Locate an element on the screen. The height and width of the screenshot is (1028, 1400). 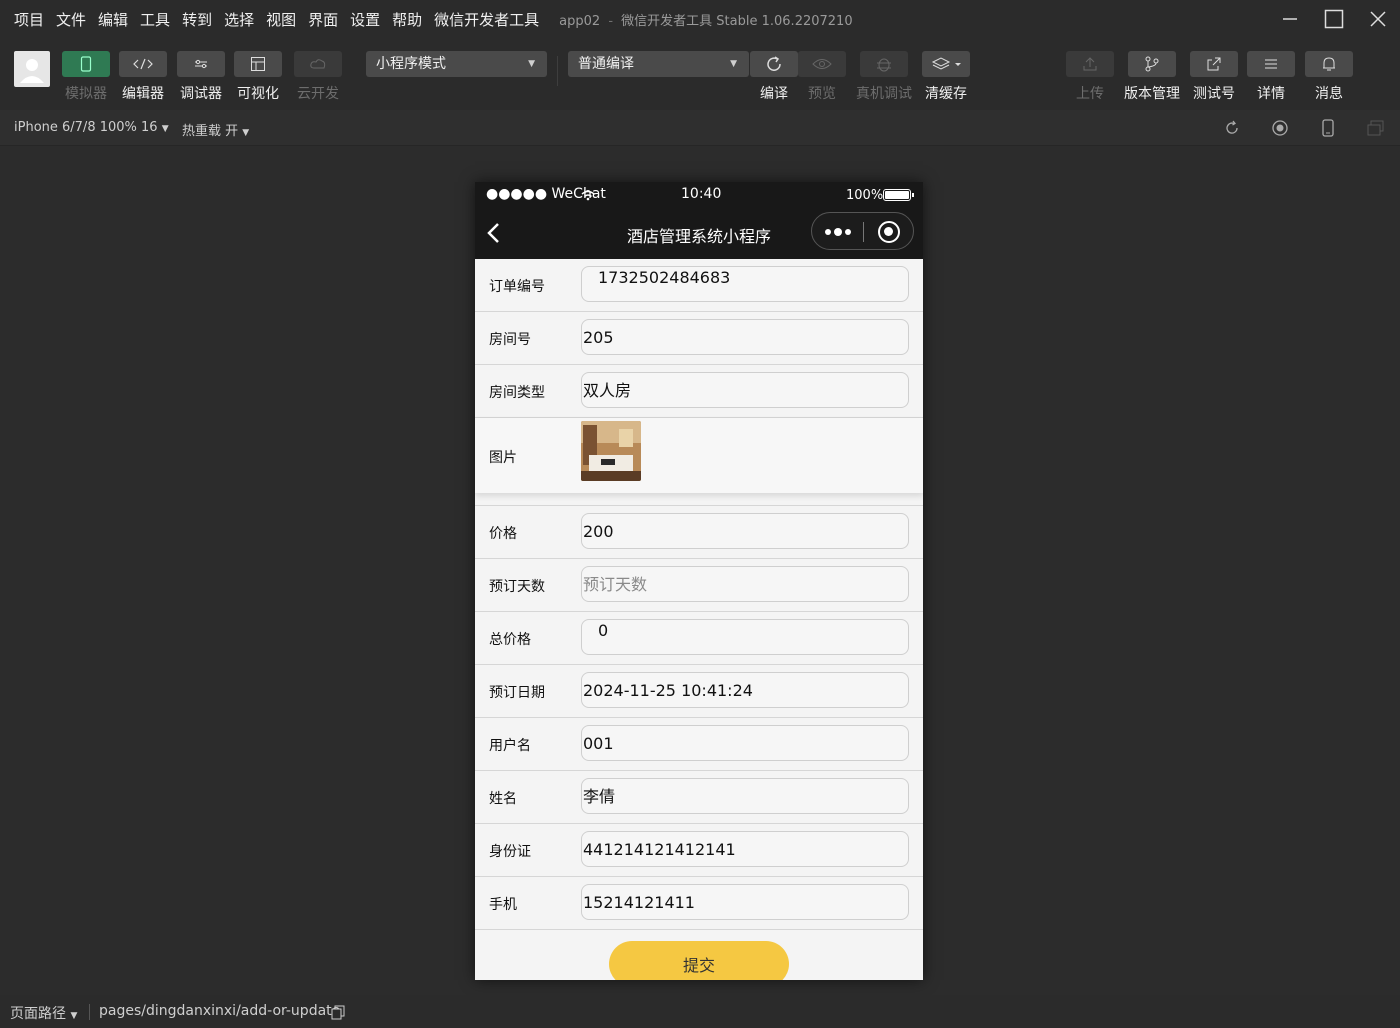
upload-label: 上传 is located at coordinates (1090, 94).